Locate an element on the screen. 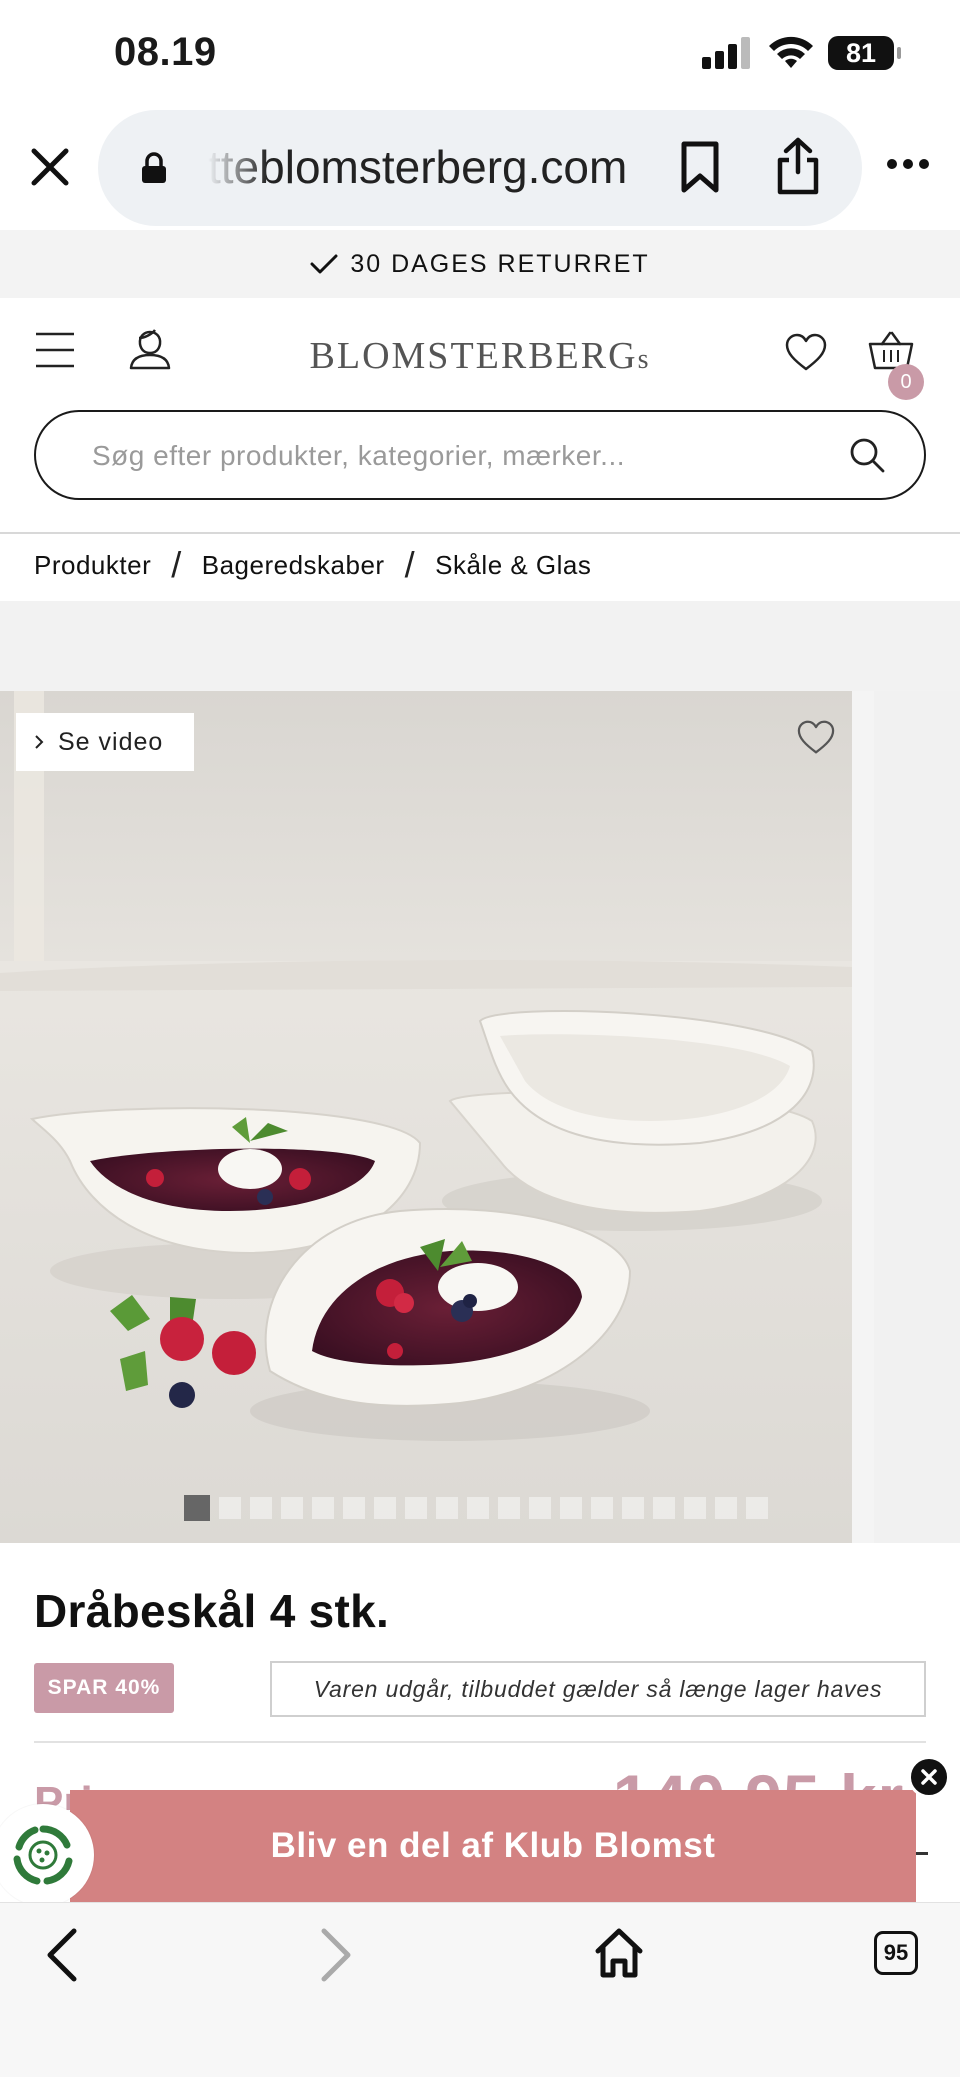  tabs-count: 95 is located at coordinates (896, 1952).